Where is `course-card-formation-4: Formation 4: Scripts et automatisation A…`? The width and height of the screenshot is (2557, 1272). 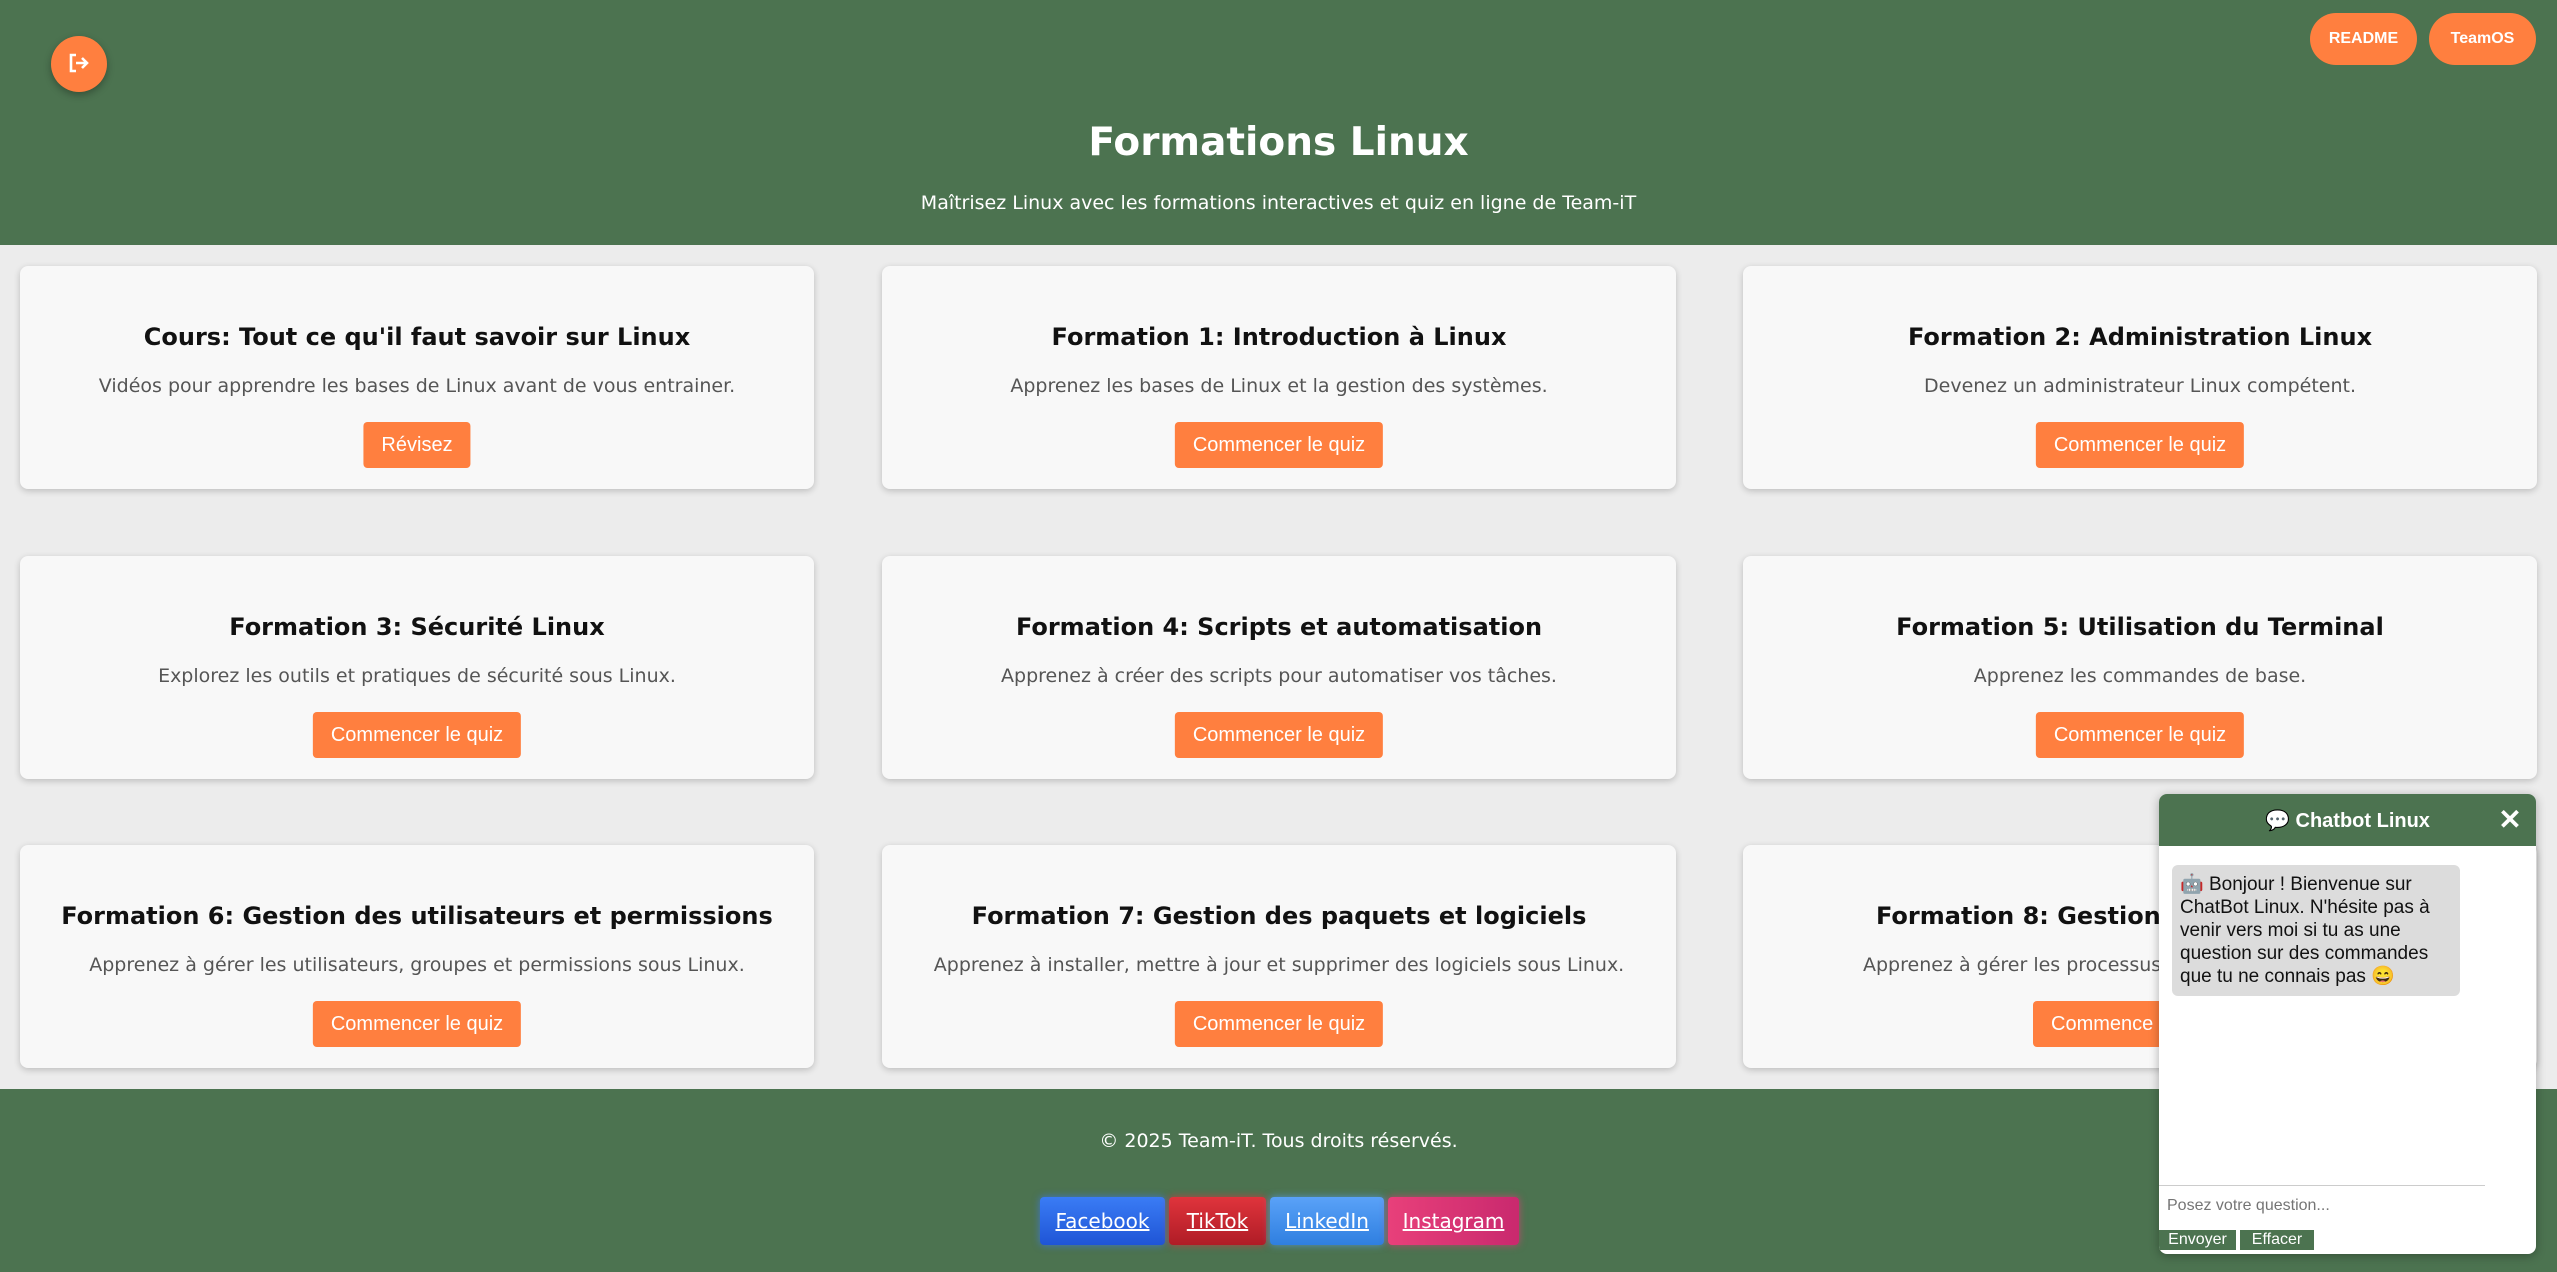
course-card-formation-4: Formation 4: Scripts et automatisation A… is located at coordinates (1279, 667).